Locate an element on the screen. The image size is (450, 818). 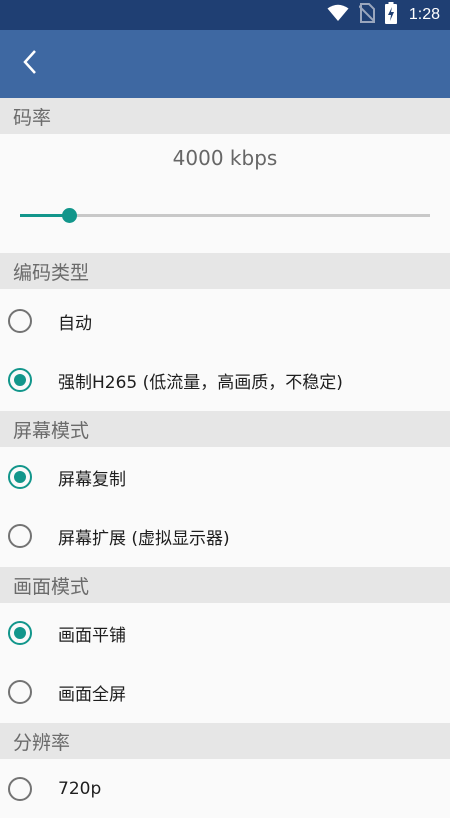
bitrate-slider is located at coordinates (225, 216).